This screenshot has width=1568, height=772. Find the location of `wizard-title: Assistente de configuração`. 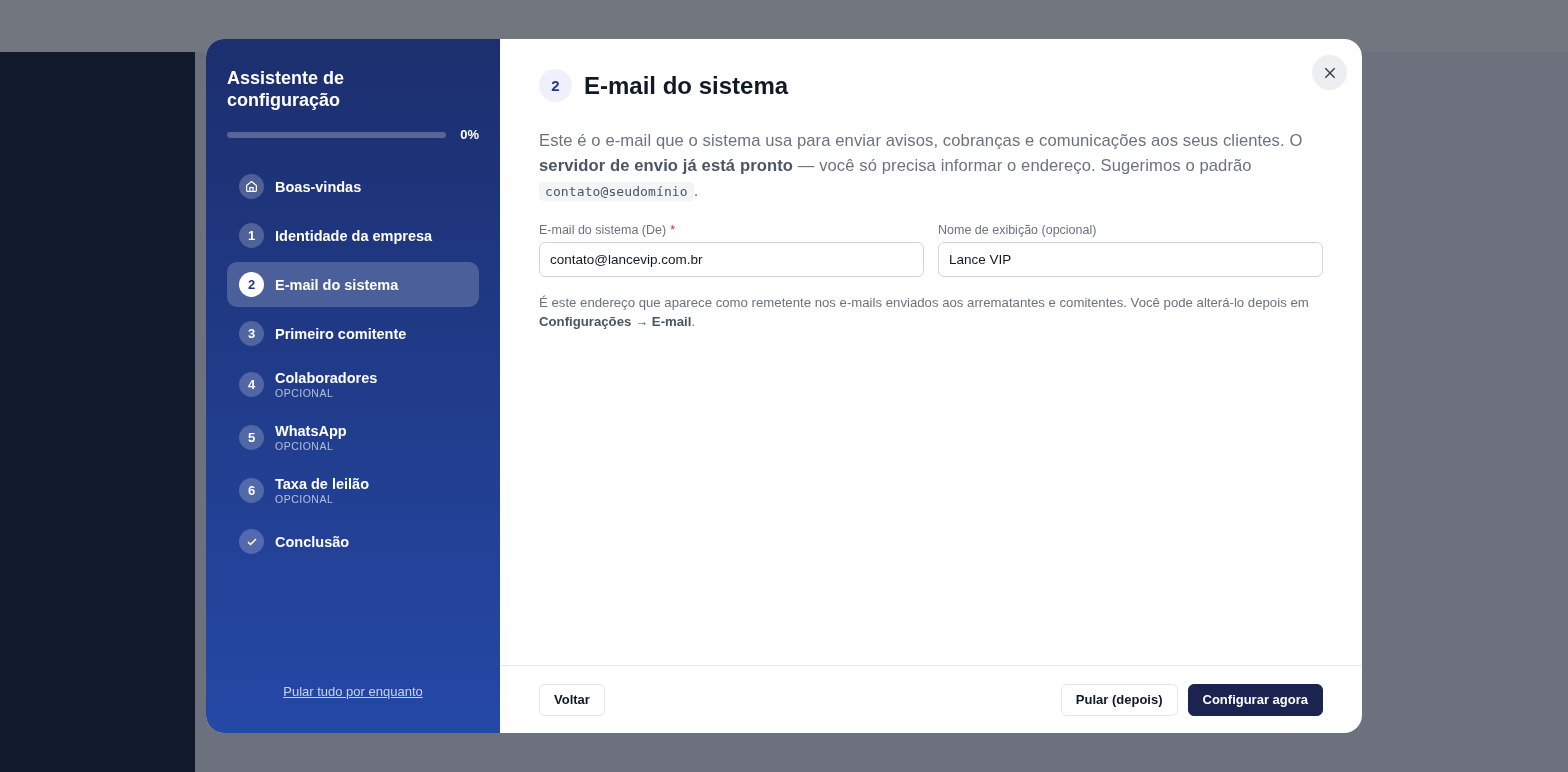

wizard-title: Assistente de configuração is located at coordinates (286, 89).